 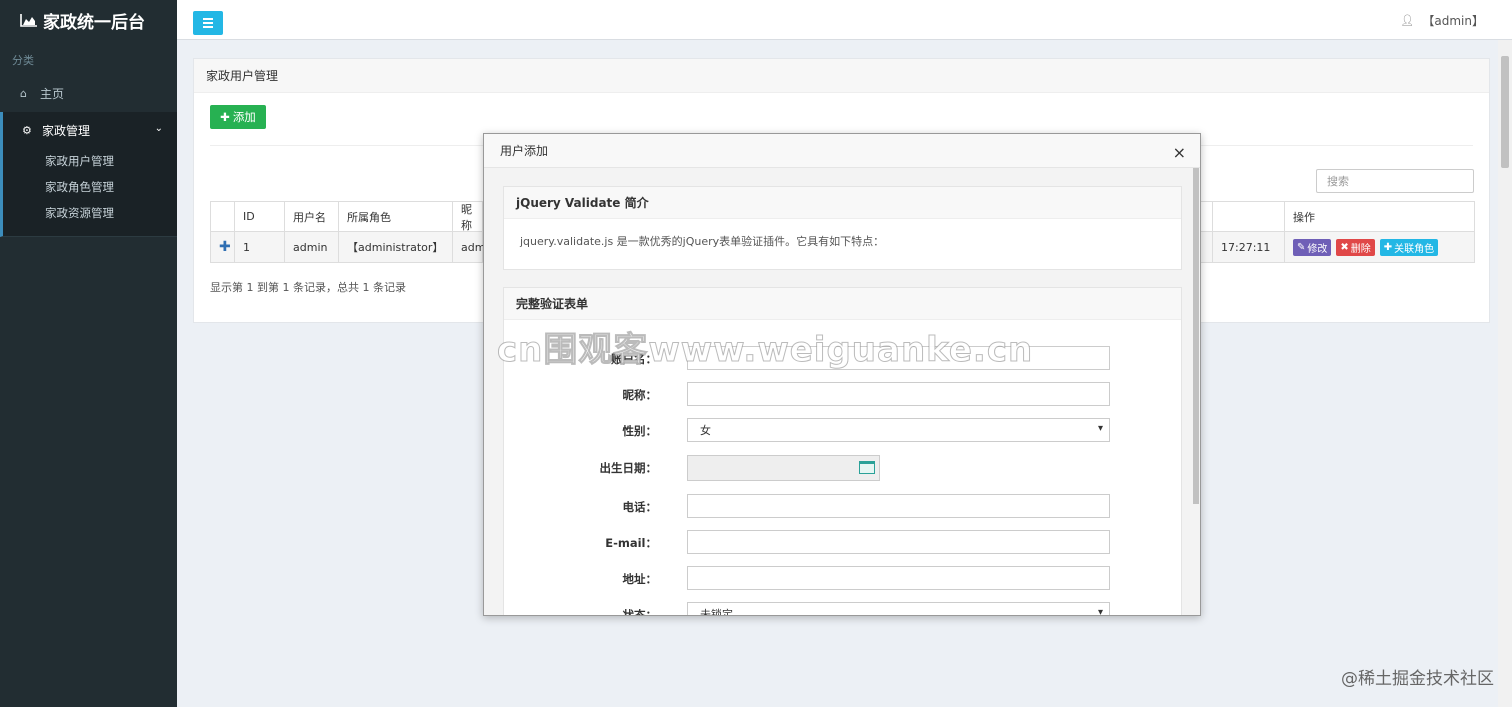 I want to click on app-logo: 家政统一后台, so click(x=88, y=20).